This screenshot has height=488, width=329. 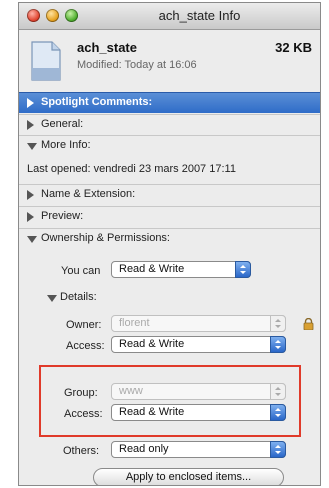 I want to click on section-preview: Preview:, so click(x=169, y=216).